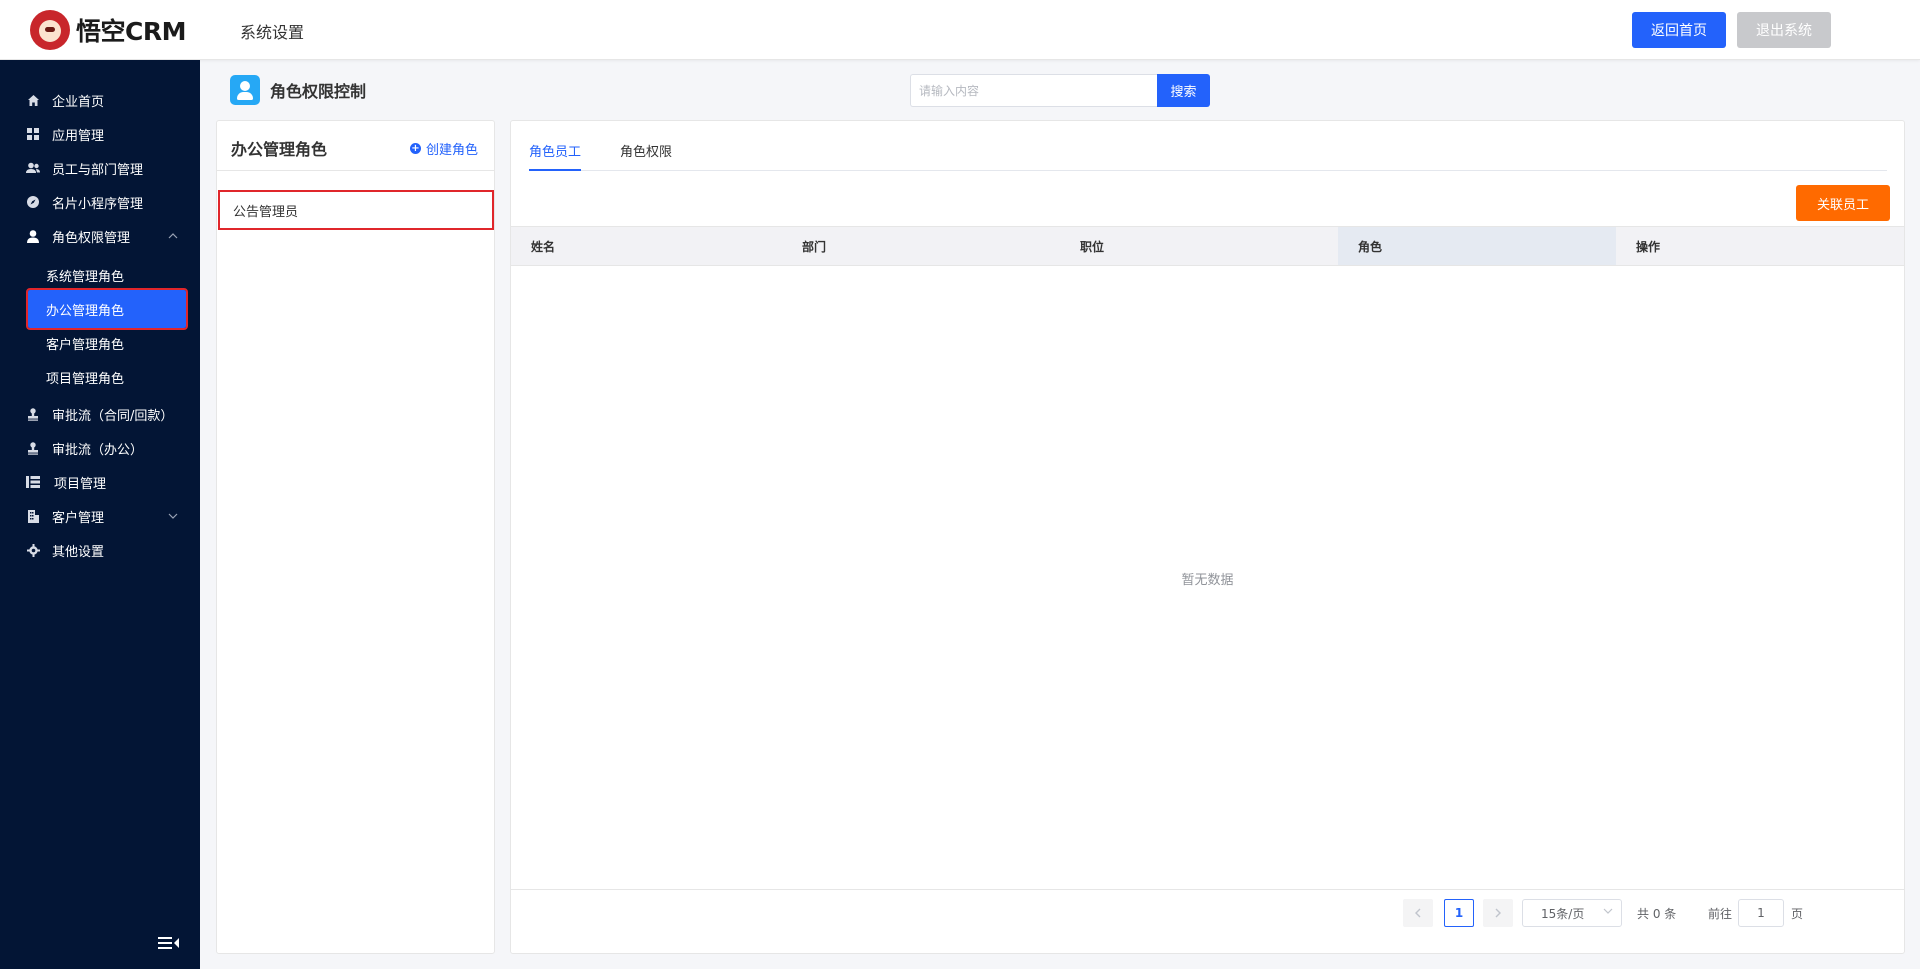  I want to click on create-role-button: + 创建角色, so click(443, 148).